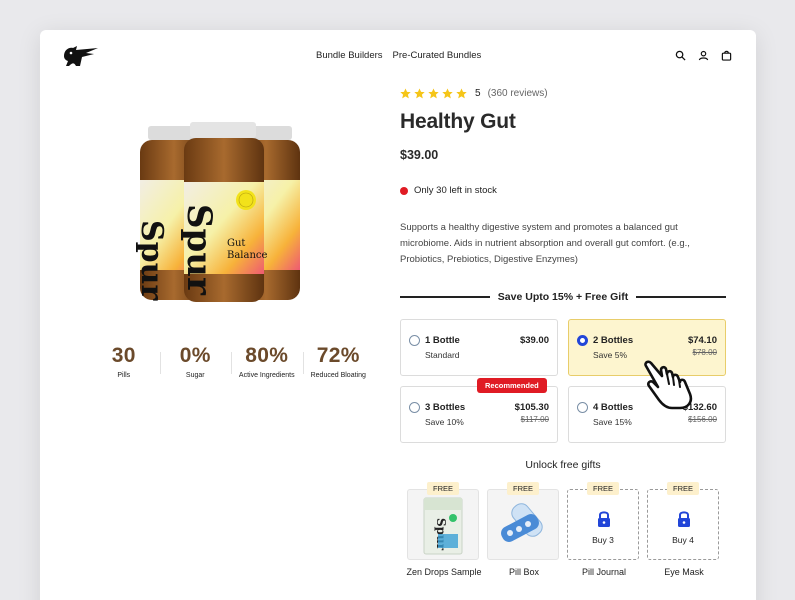 The width and height of the screenshot is (795, 600). What do you see at coordinates (444, 572) in the screenshot?
I see `gift-label: Zen Drops Sample` at bounding box center [444, 572].